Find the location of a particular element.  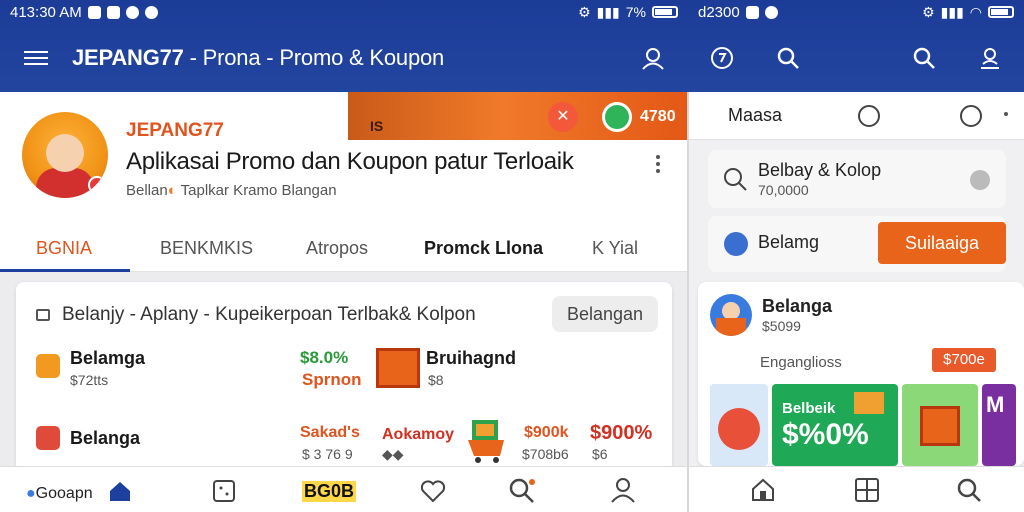

tab-bgnia: BGNIA is located at coordinates (64, 248).